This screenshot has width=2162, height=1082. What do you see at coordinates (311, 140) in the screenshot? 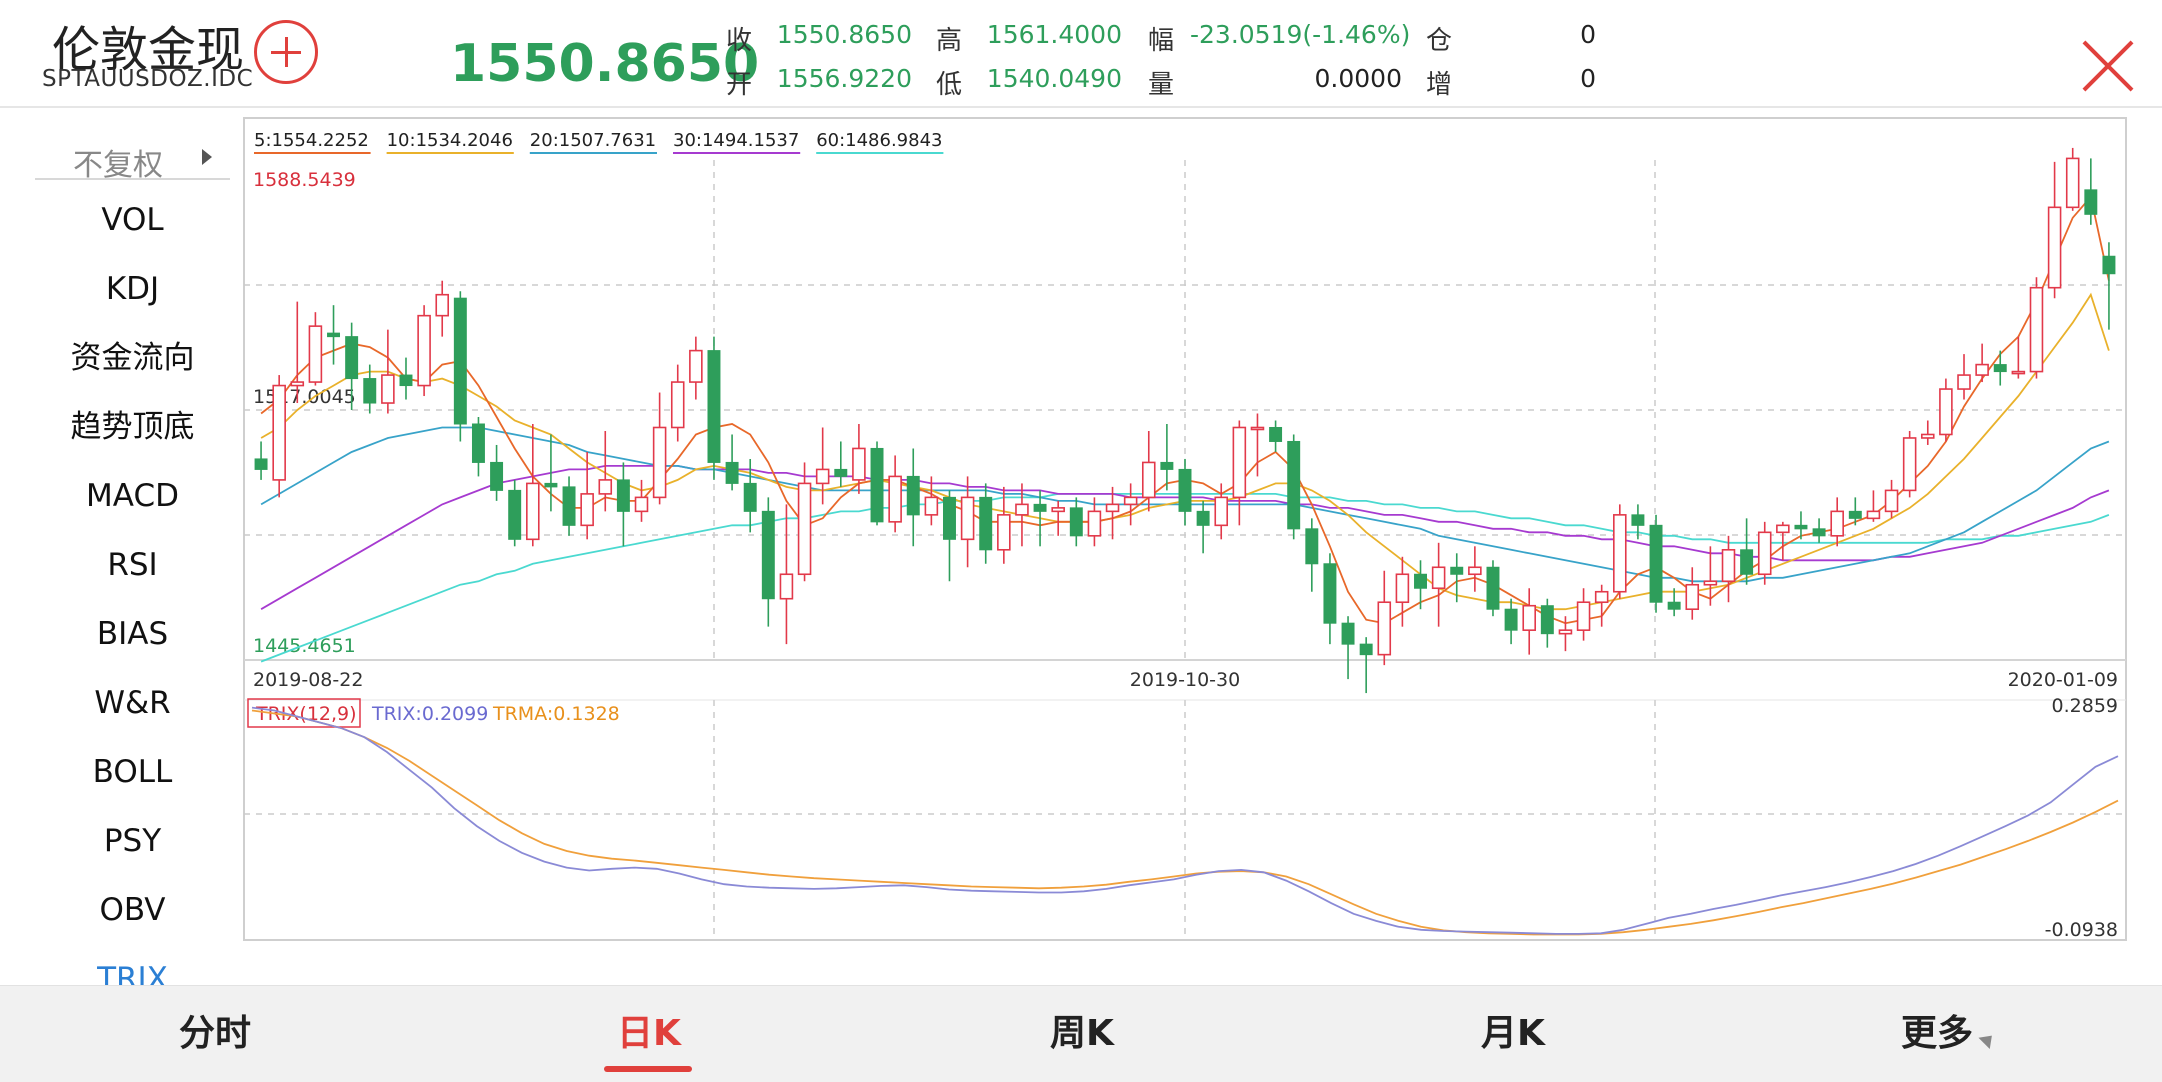
I see `ma-legend-ma5: 5:1554.2252` at bounding box center [311, 140].